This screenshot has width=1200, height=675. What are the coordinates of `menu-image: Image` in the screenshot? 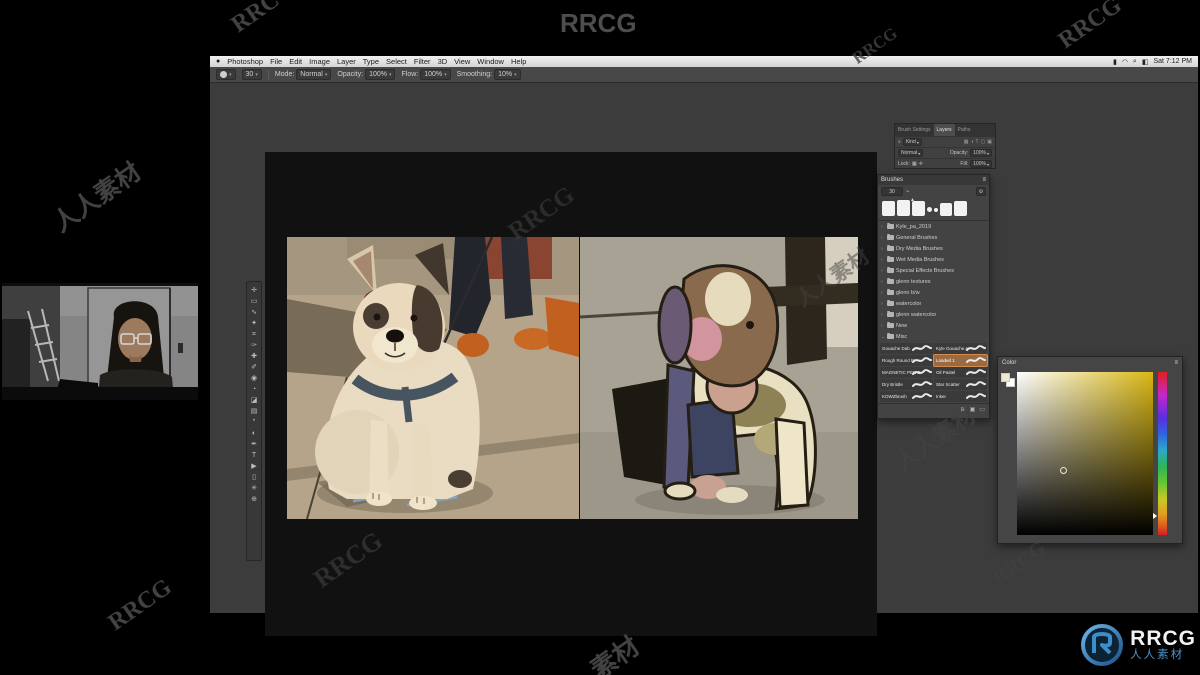 It's located at (319, 61).